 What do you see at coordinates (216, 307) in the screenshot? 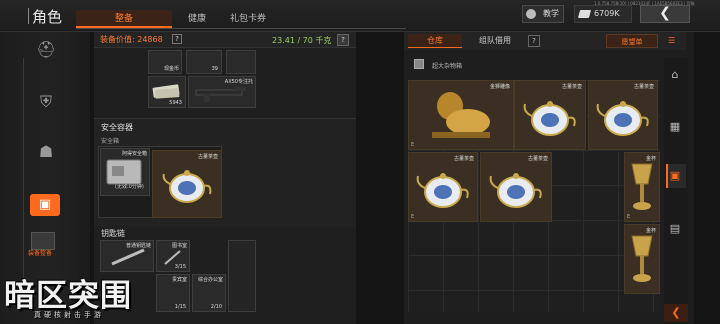
I see `slot-count: 2/10` at bounding box center [216, 307].